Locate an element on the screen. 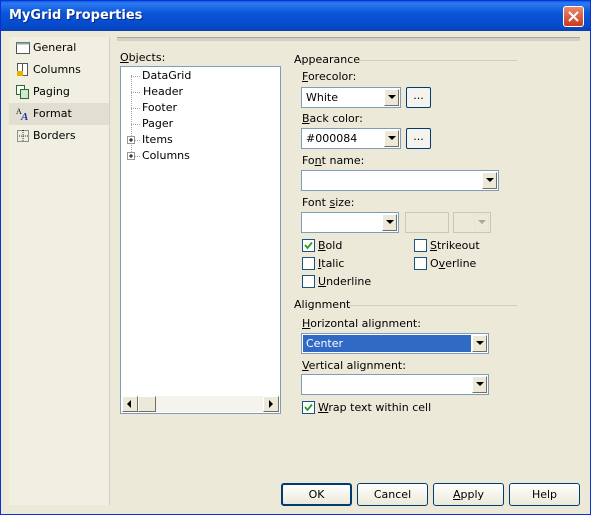 The image size is (591, 515). forecolor-dropdown: White is located at coordinates (351, 97).